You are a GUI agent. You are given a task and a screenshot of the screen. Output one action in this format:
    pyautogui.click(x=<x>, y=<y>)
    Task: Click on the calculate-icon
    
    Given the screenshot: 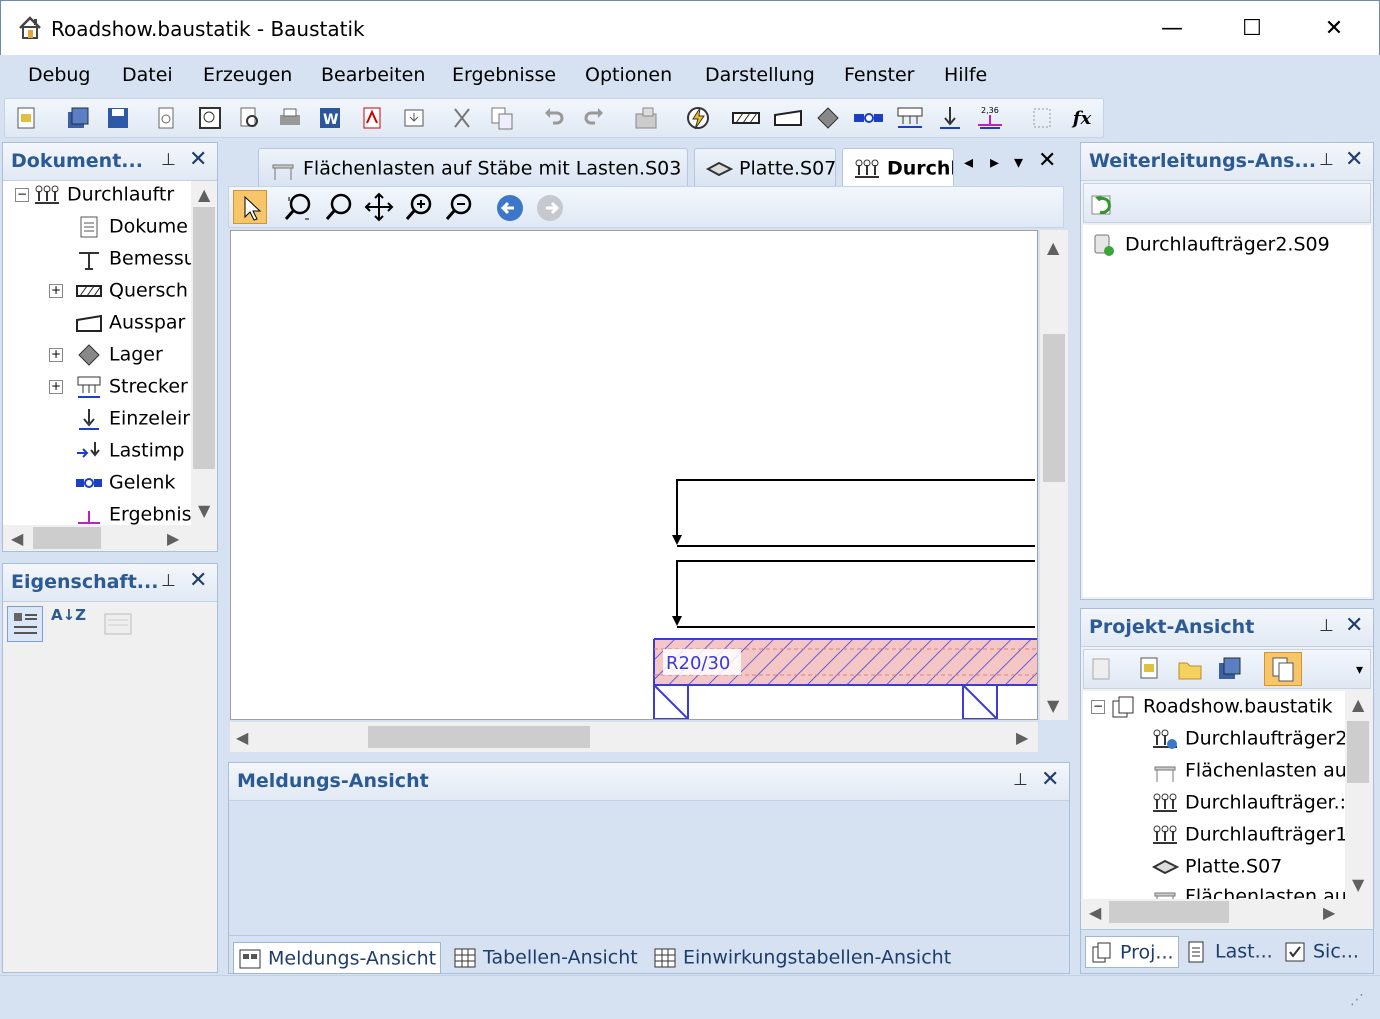 What is the action you would take?
    pyautogui.click(x=698, y=118)
    